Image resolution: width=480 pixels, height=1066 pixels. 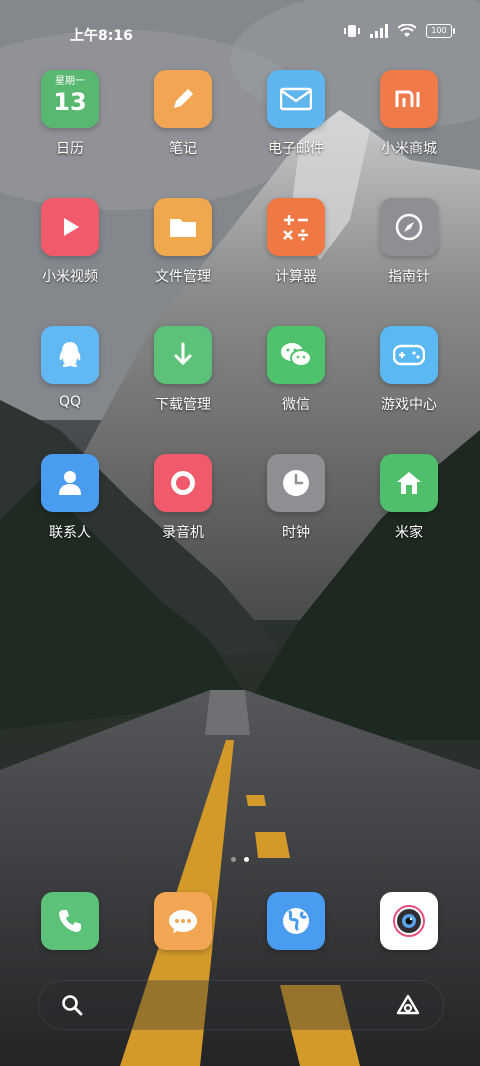 I want to click on app-mi-store: 小米商城, so click(x=409, y=114).